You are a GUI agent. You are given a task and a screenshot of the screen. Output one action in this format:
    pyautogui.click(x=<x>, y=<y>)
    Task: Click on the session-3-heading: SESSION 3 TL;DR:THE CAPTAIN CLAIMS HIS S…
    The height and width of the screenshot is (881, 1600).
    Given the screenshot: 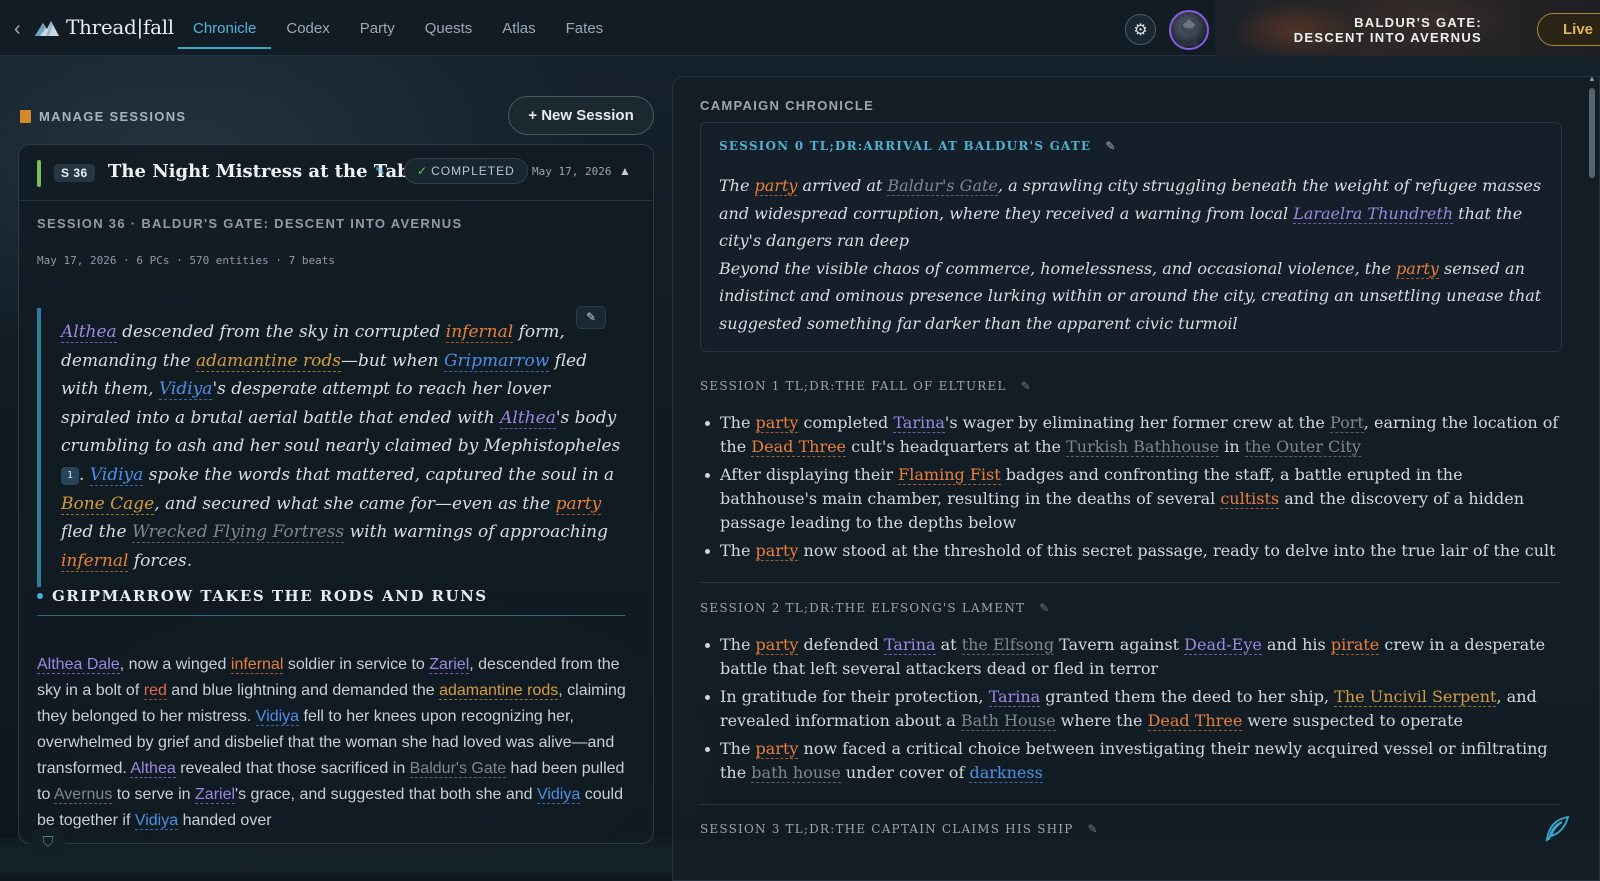 What is the action you would take?
    pyautogui.click(x=899, y=829)
    